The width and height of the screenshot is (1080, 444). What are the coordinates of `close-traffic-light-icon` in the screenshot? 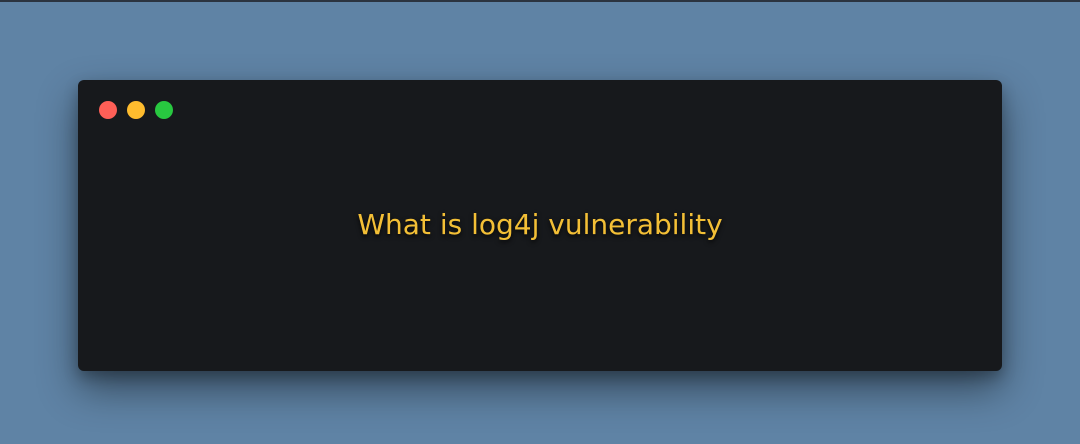 It's located at (108, 110).